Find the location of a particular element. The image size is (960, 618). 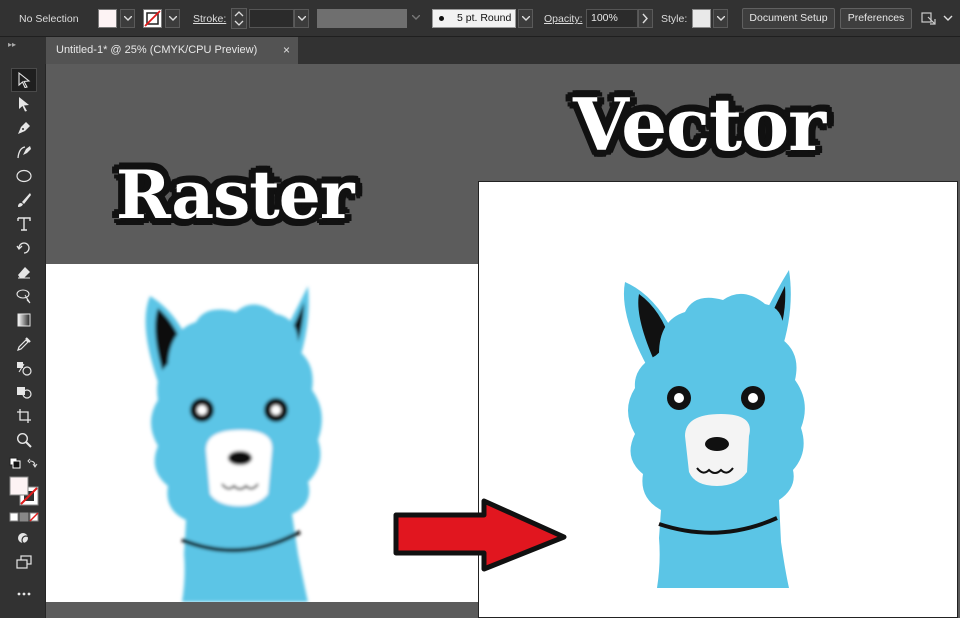

eraser-tool-icon is located at coordinates (24, 273).